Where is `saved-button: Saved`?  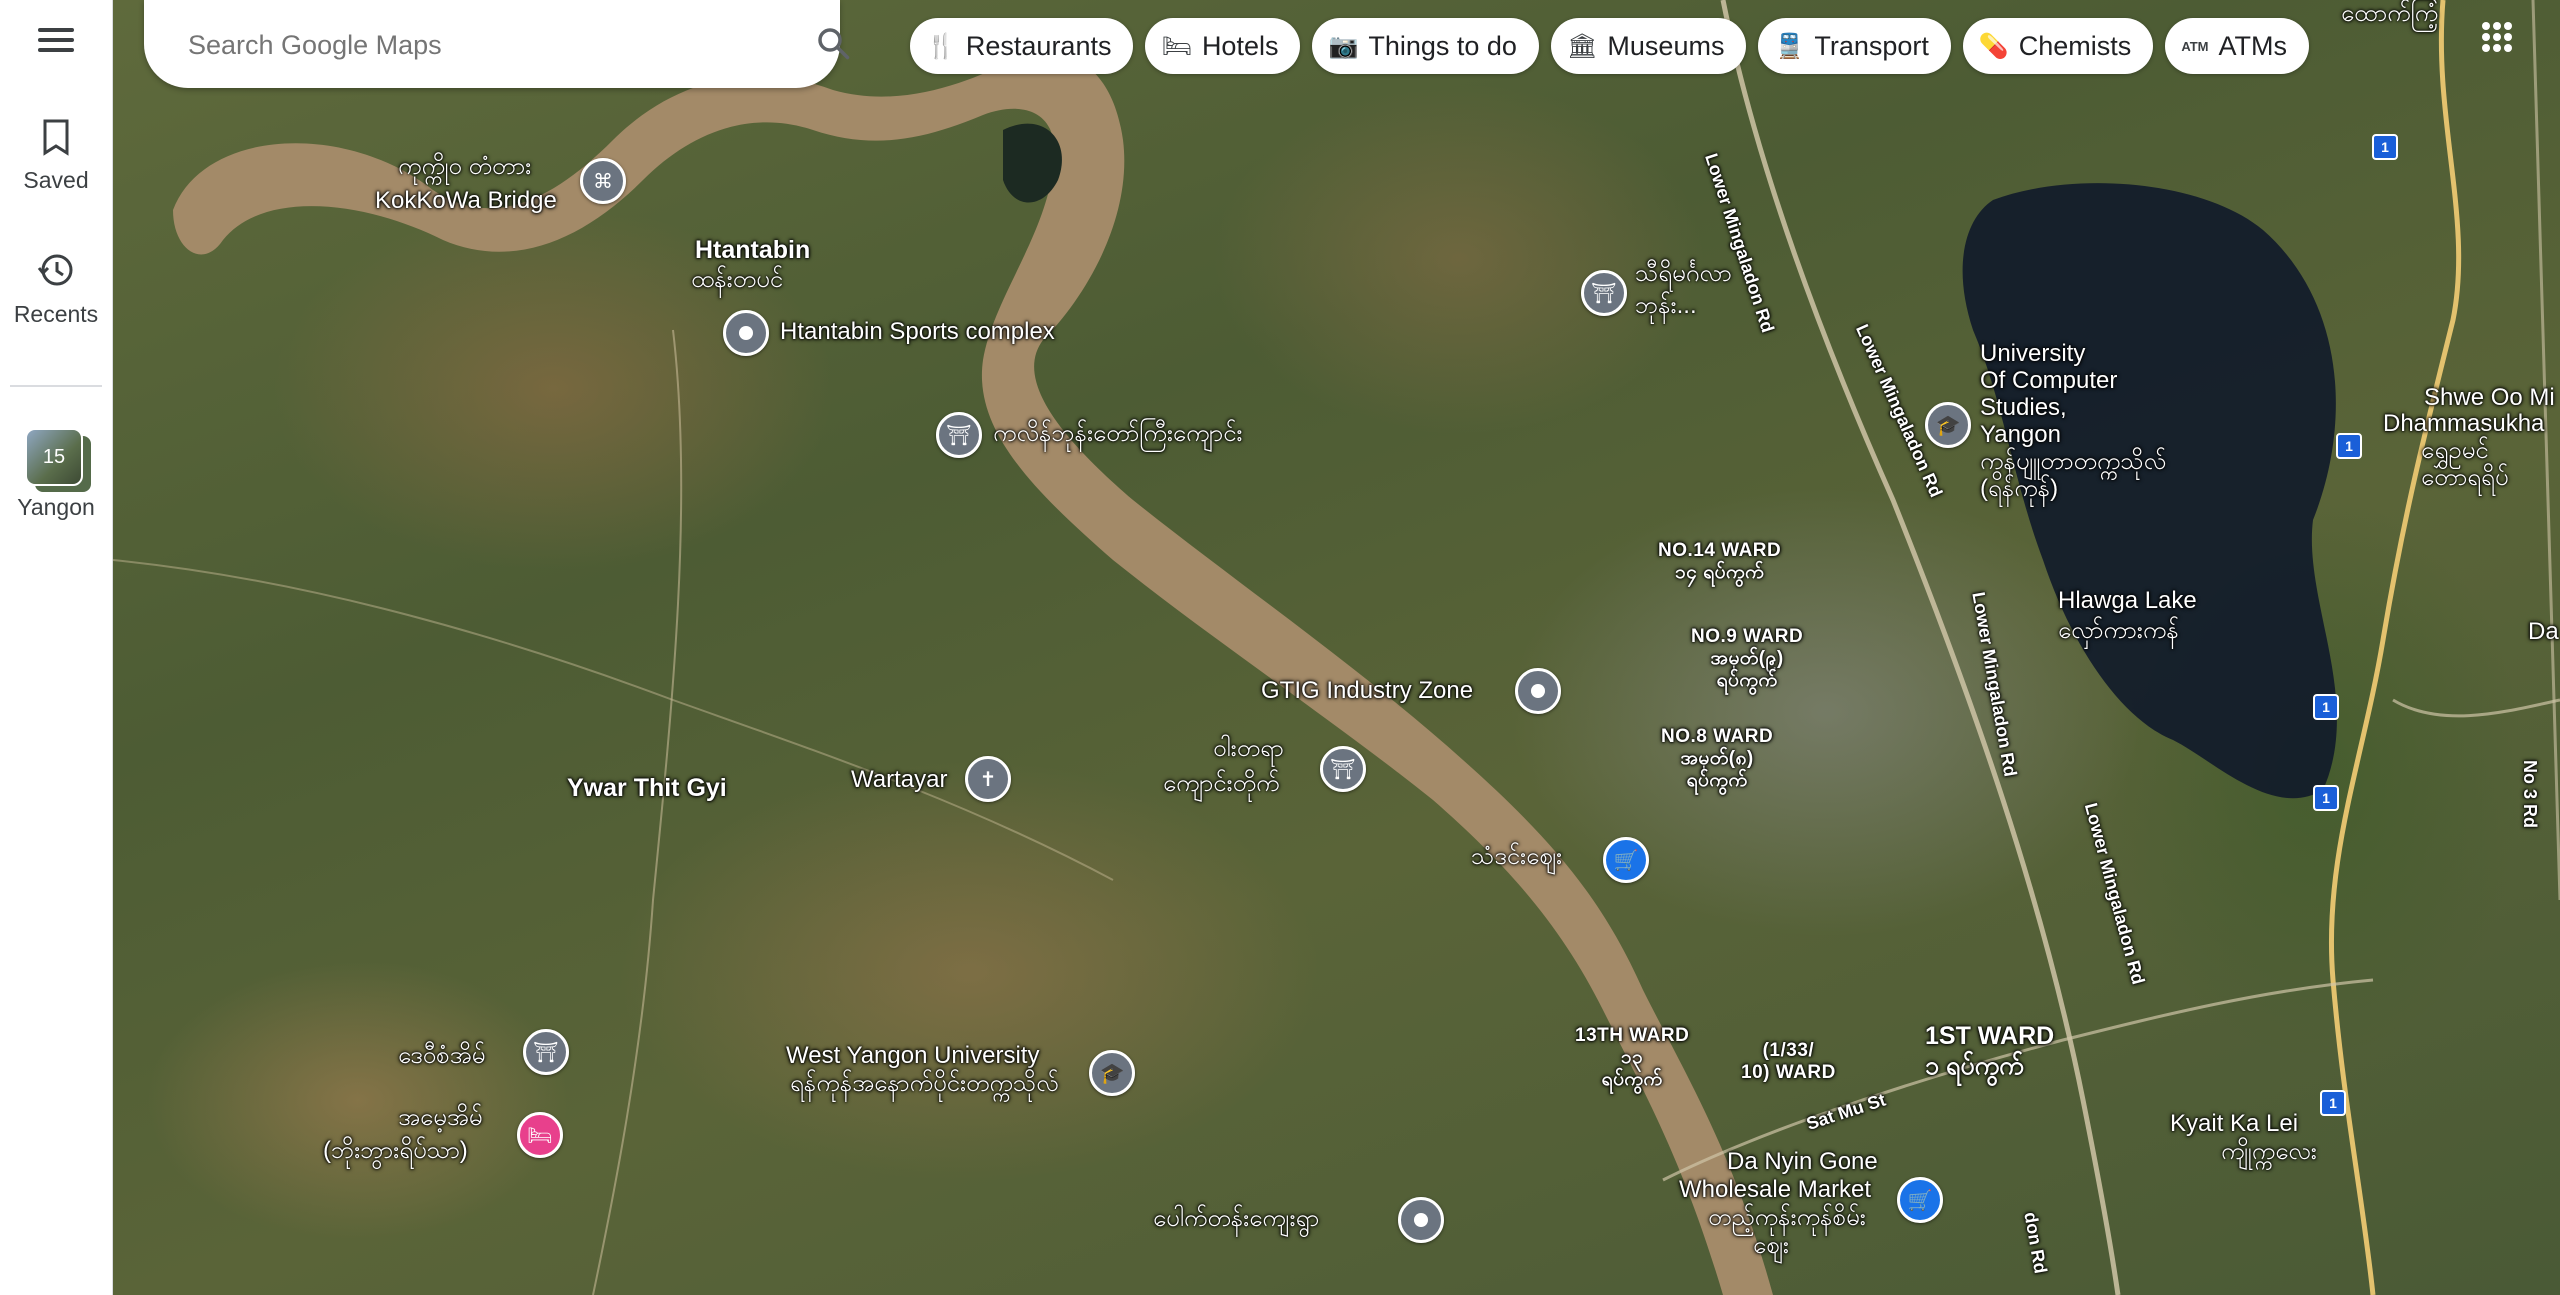 saved-button: Saved is located at coordinates (56, 156).